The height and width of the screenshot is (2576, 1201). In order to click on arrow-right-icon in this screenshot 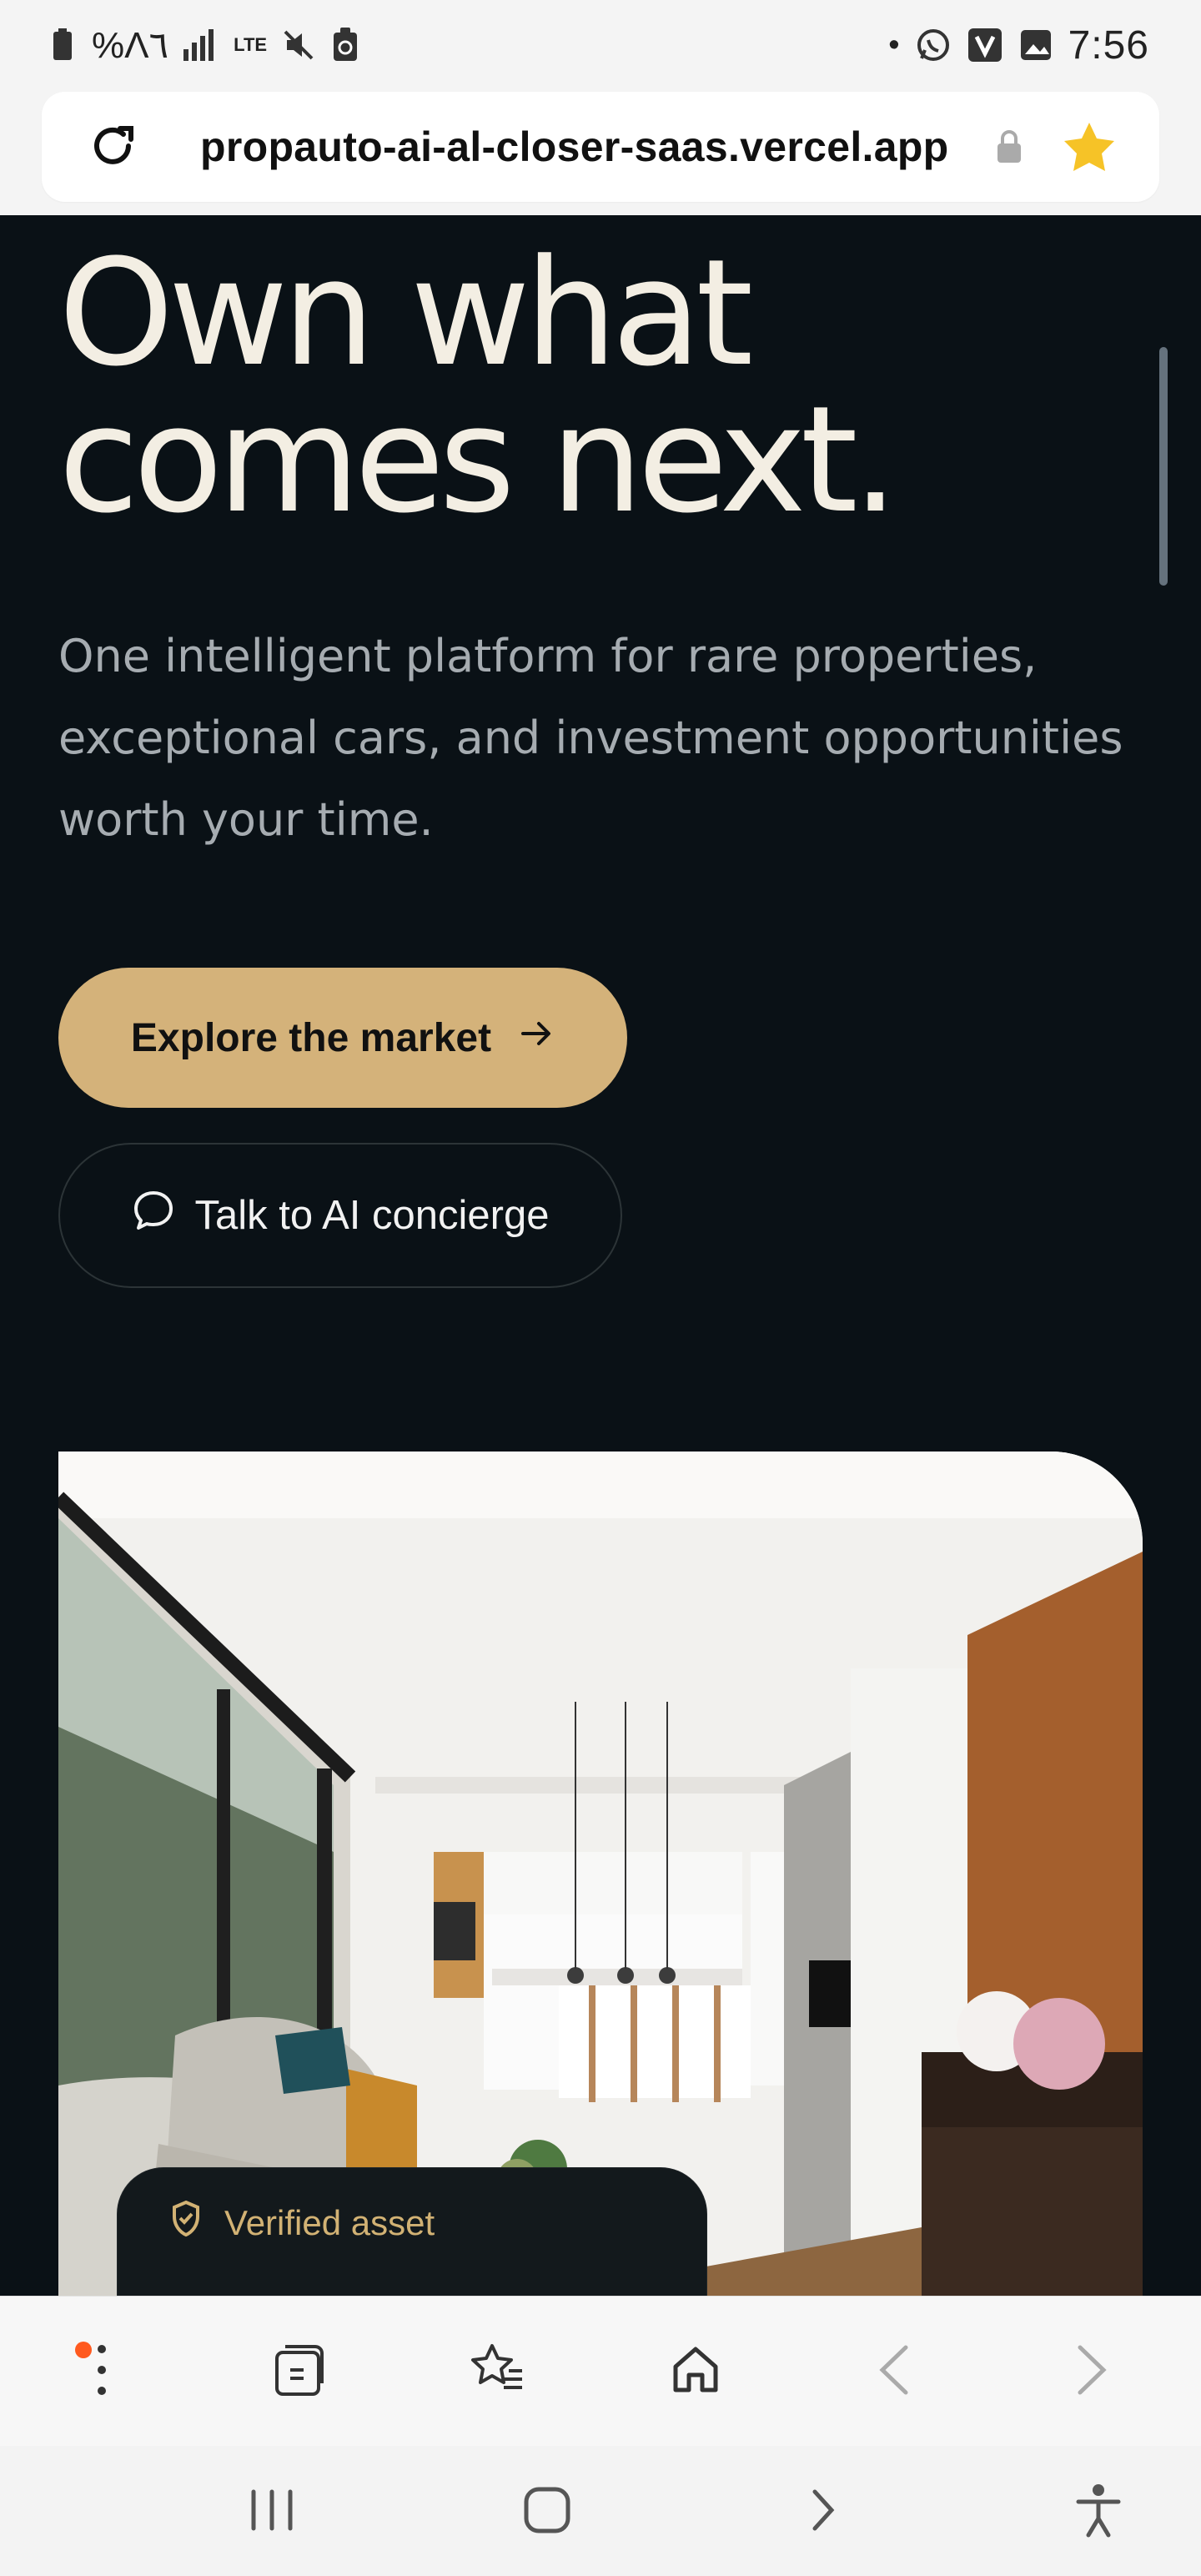, I will do `click(538, 1038)`.